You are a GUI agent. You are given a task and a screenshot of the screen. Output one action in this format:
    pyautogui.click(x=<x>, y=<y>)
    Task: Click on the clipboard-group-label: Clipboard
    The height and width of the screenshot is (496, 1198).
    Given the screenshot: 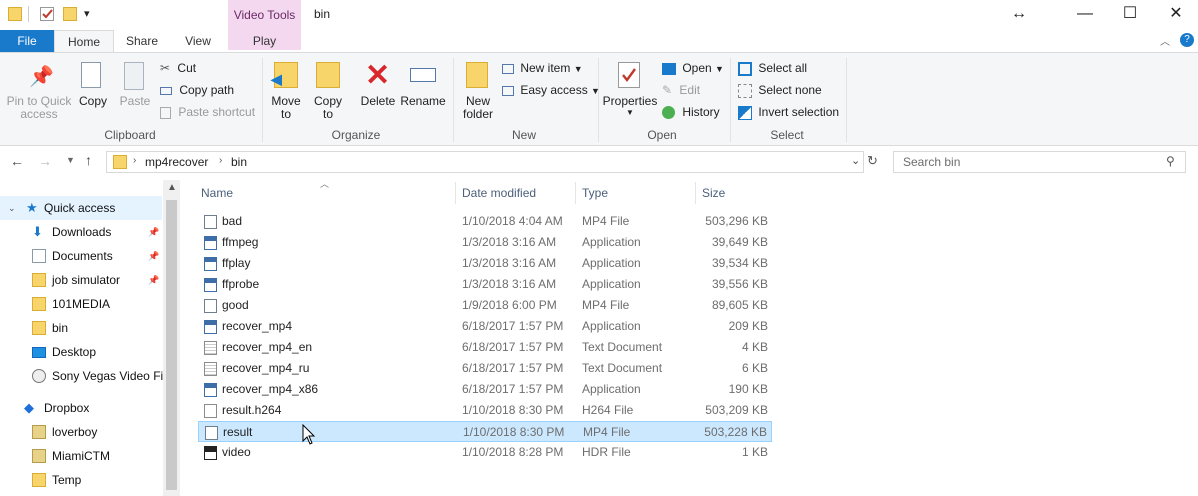 What is the action you would take?
    pyautogui.click(x=130, y=135)
    